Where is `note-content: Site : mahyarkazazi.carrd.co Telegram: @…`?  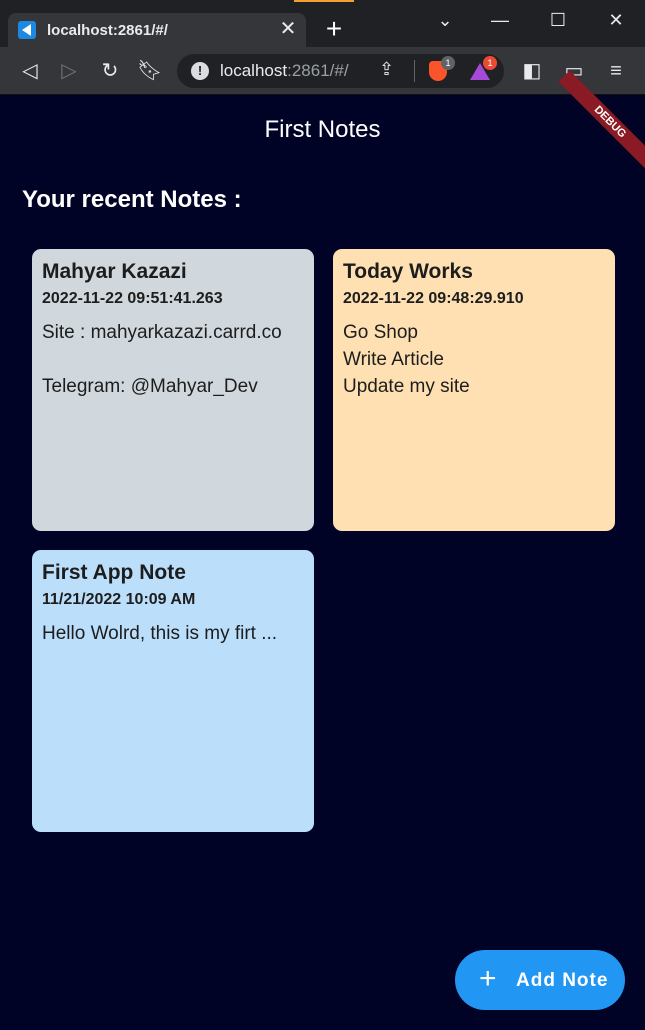 note-content: Site : mahyarkazazi.carrd.co Telegram: @… is located at coordinates (162, 359).